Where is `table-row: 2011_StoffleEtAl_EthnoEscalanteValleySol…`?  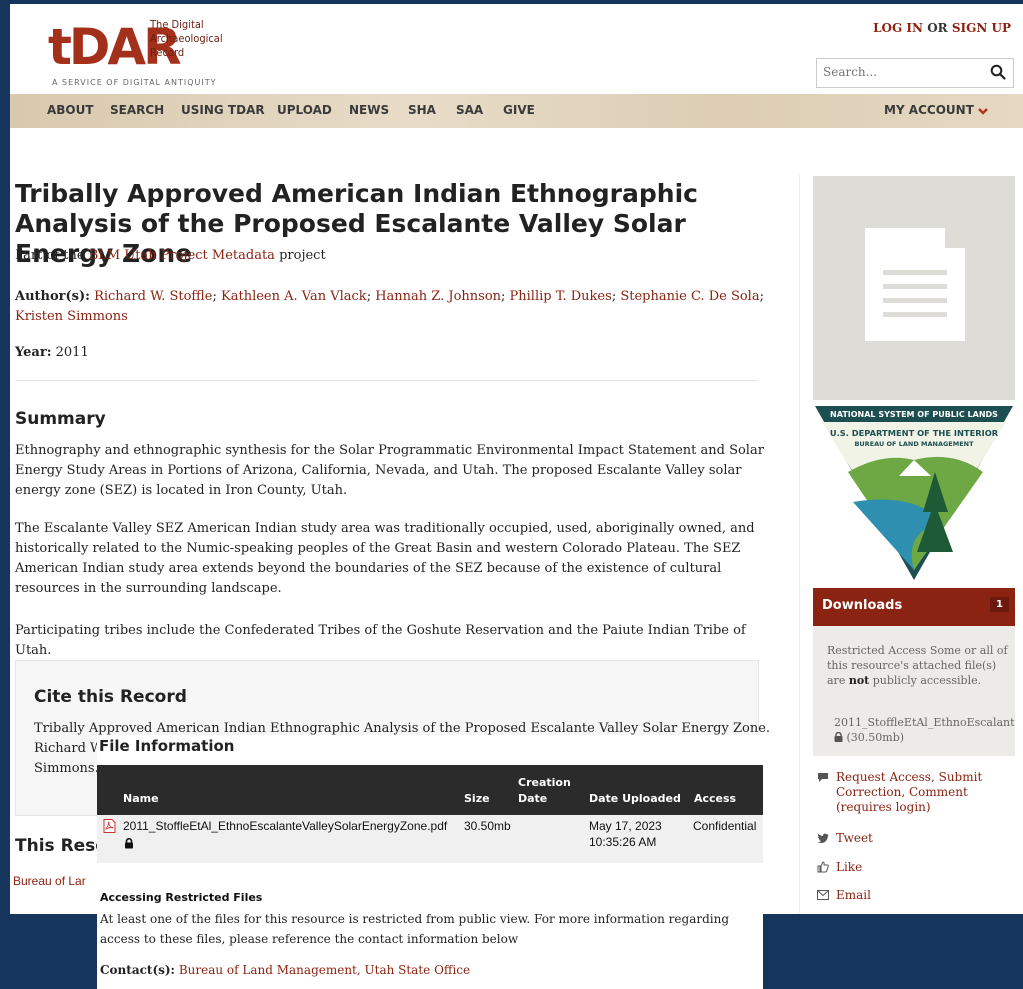 table-row: 2011_StoffleEtAl_EthnoEscalanteValleySol… is located at coordinates (430, 839).